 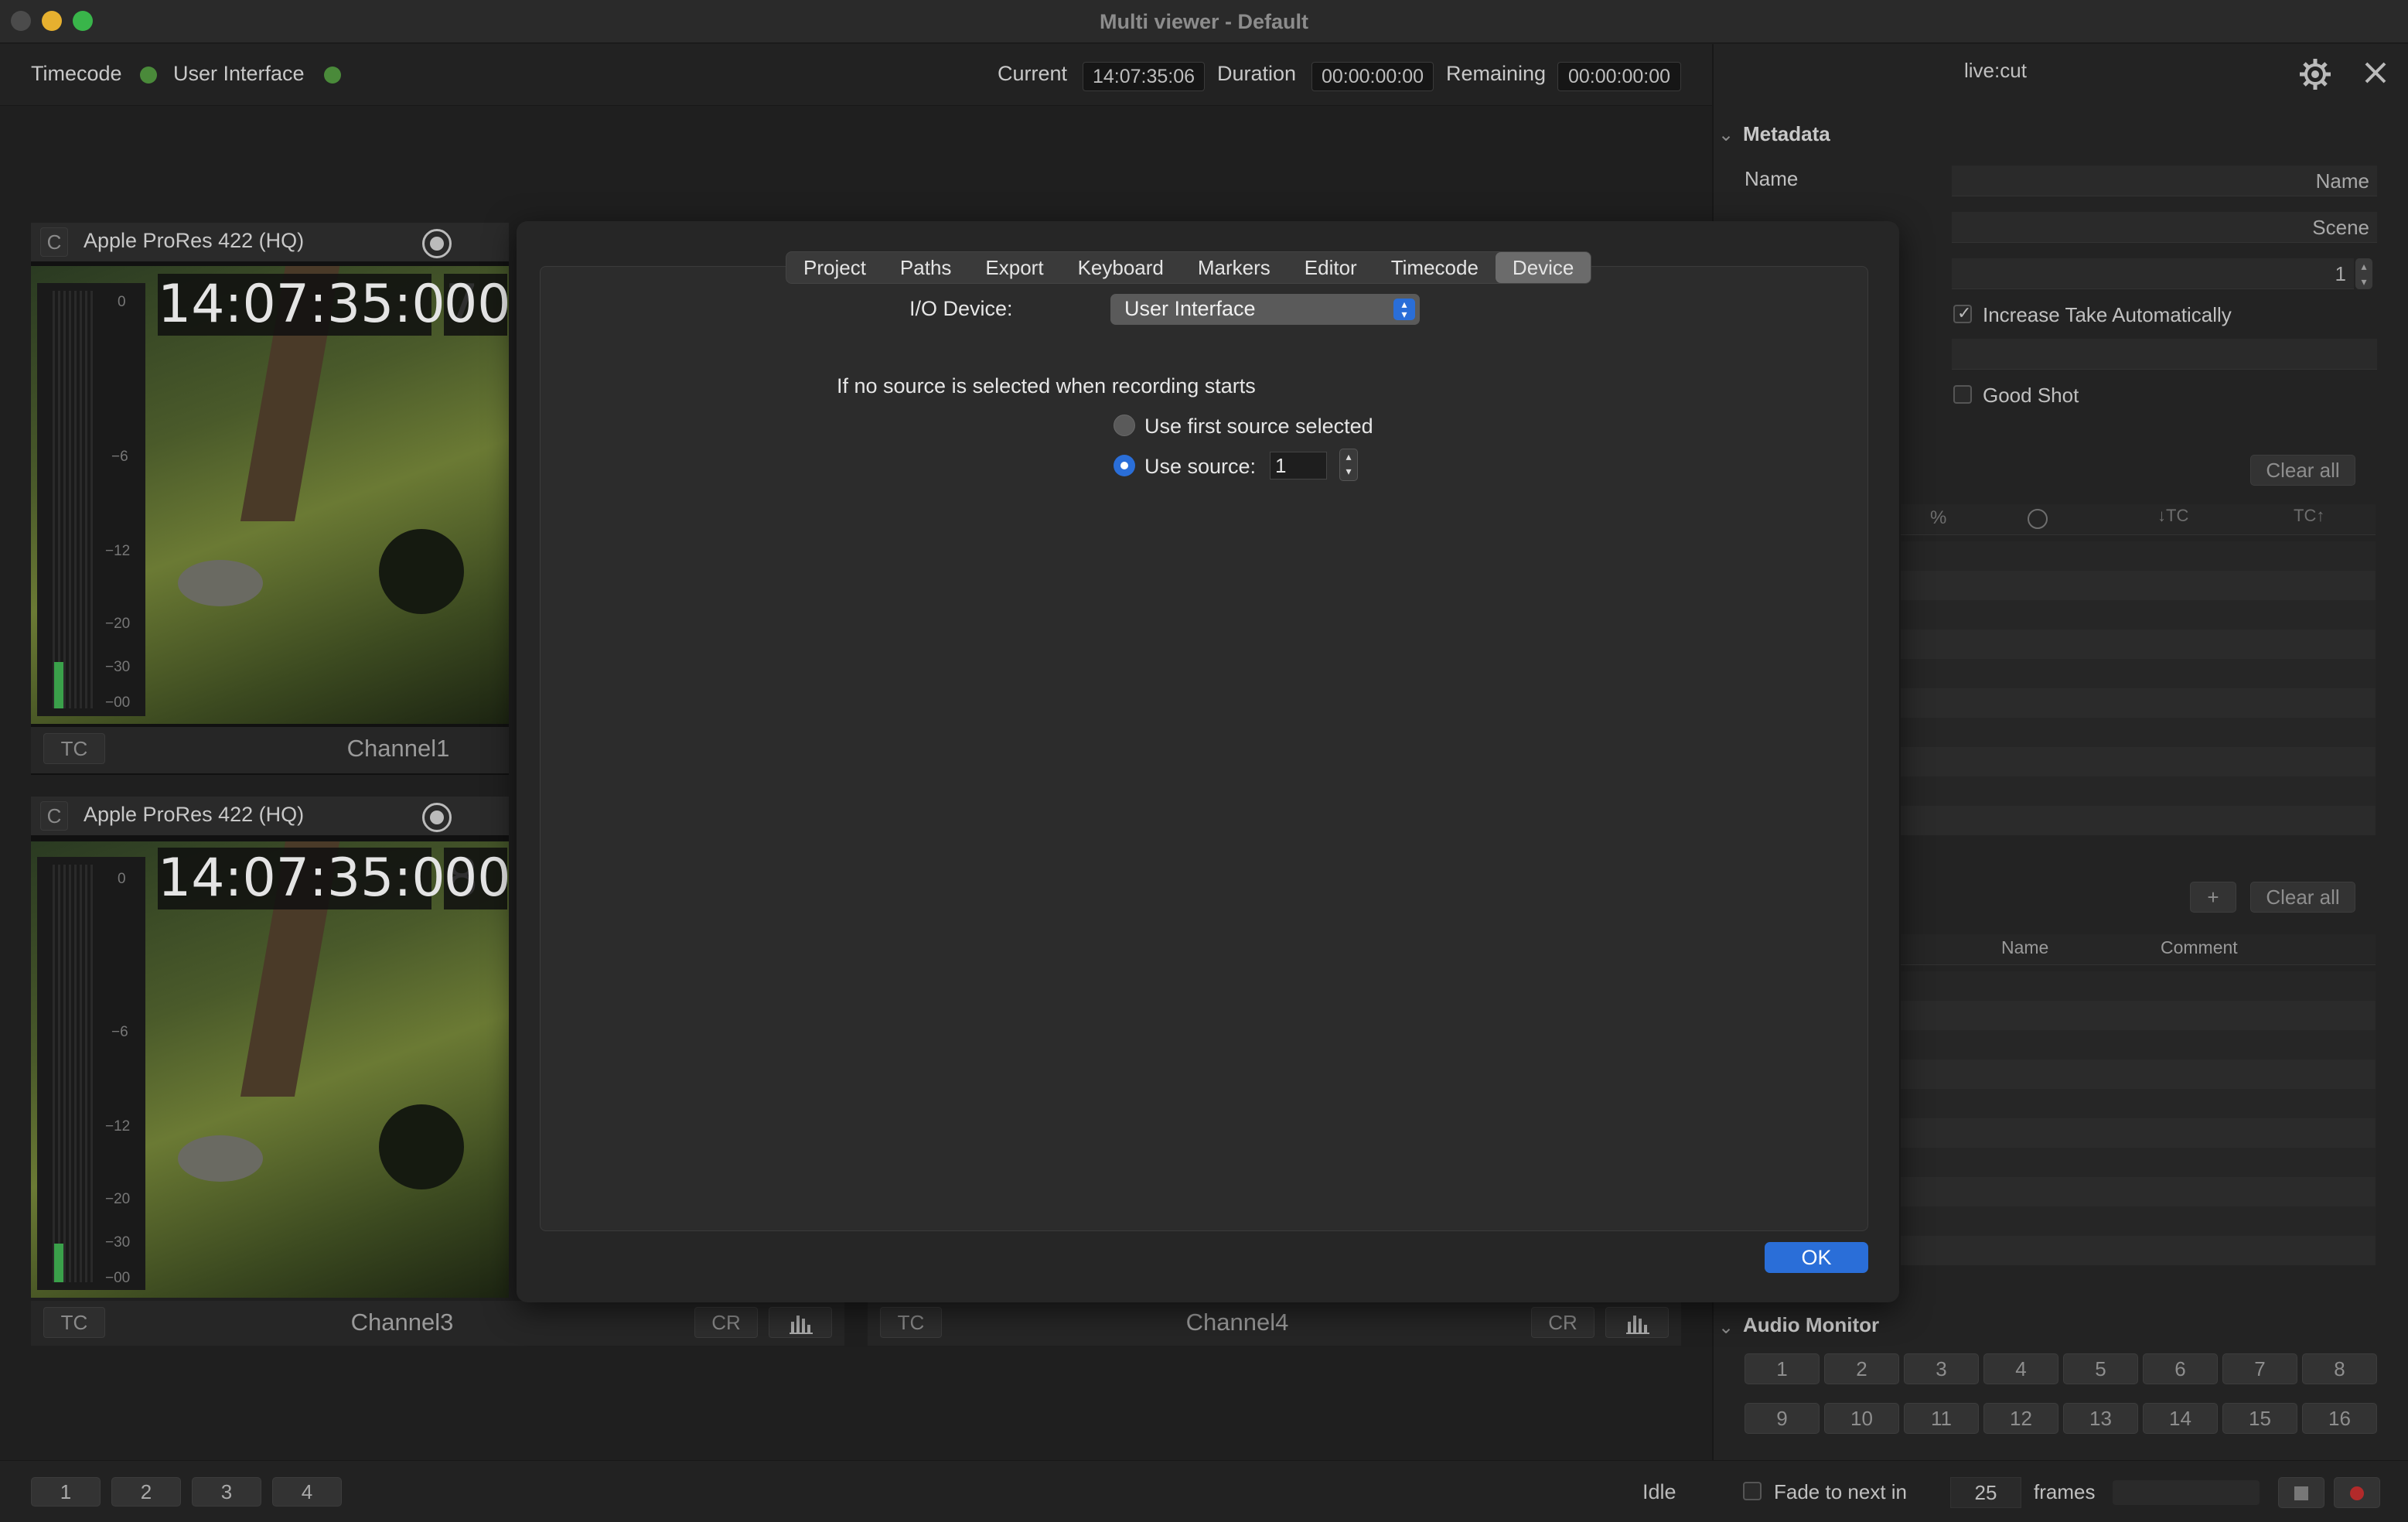 I want to click on radio-first-source, so click(x=1124, y=425).